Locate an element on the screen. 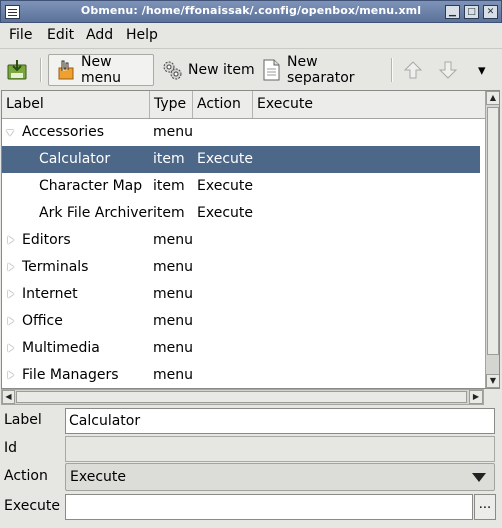 Image resolution: width=502 pixels, height=528 pixels. save-button is located at coordinates (19, 70).